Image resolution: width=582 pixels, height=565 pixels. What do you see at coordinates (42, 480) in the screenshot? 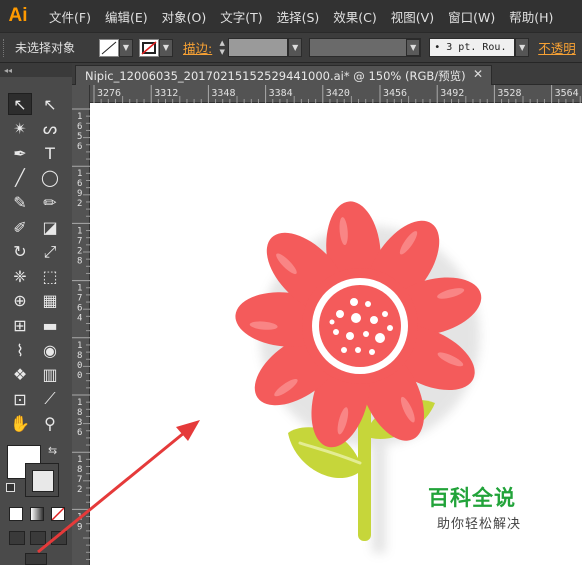
I see `stroke-color-box` at bounding box center [42, 480].